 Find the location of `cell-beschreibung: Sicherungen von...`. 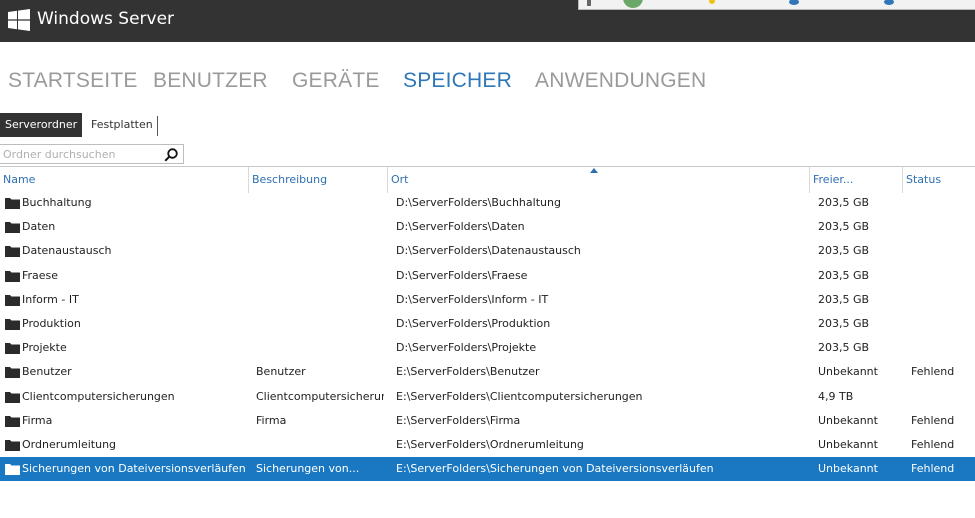

cell-beschreibung: Sicherungen von... is located at coordinates (308, 469).